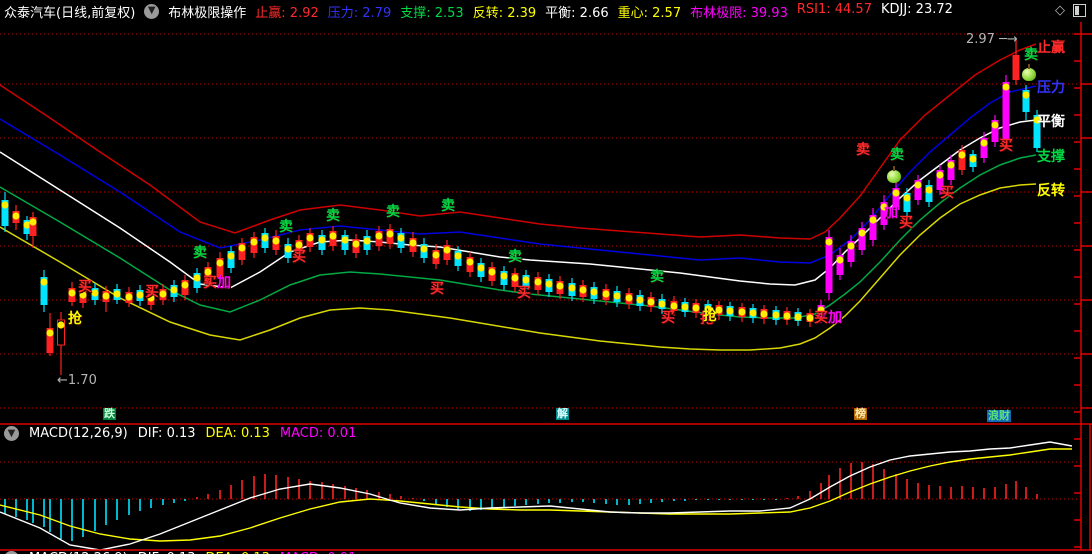 This screenshot has width=1092, height=554. I want to click on dif-readout: DIF: 0.13, so click(166, 433).